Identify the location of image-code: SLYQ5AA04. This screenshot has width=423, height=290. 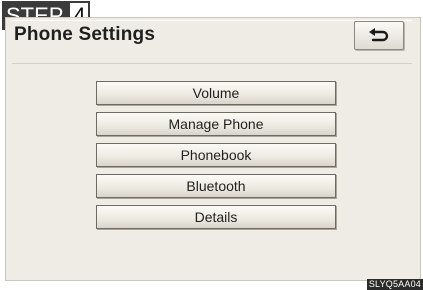
(394, 284).